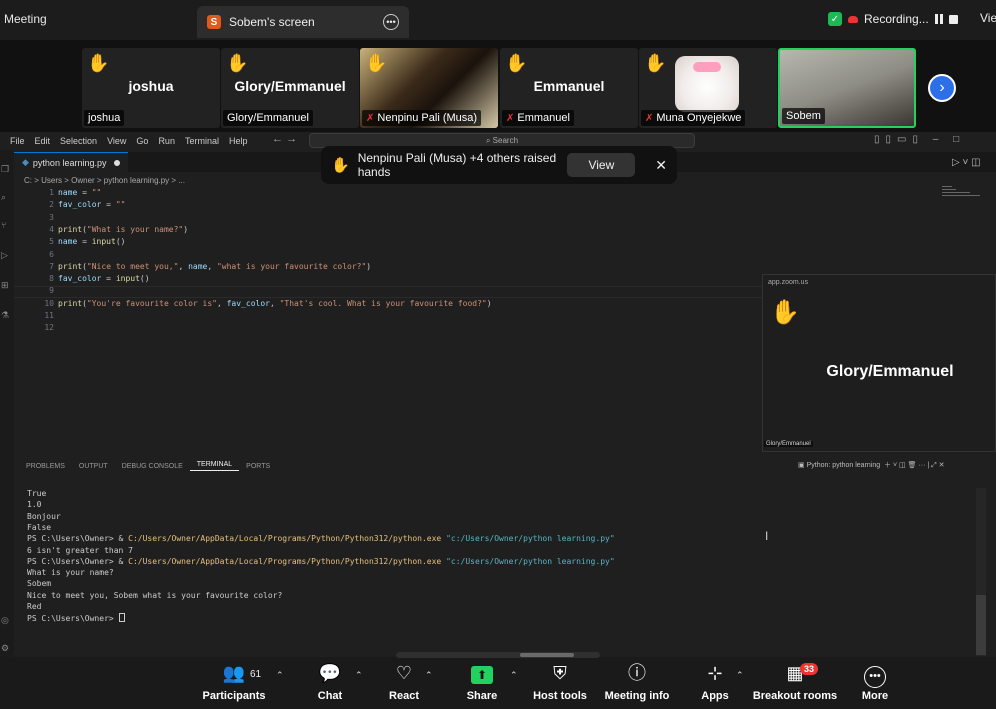 The height and width of the screenshot is (709, 996). What do you see at coordinates (151, 88) in the screenshot?
I see `participant-tile-joshua: ✋ joshua joshua` at bounding box center [151, 88].